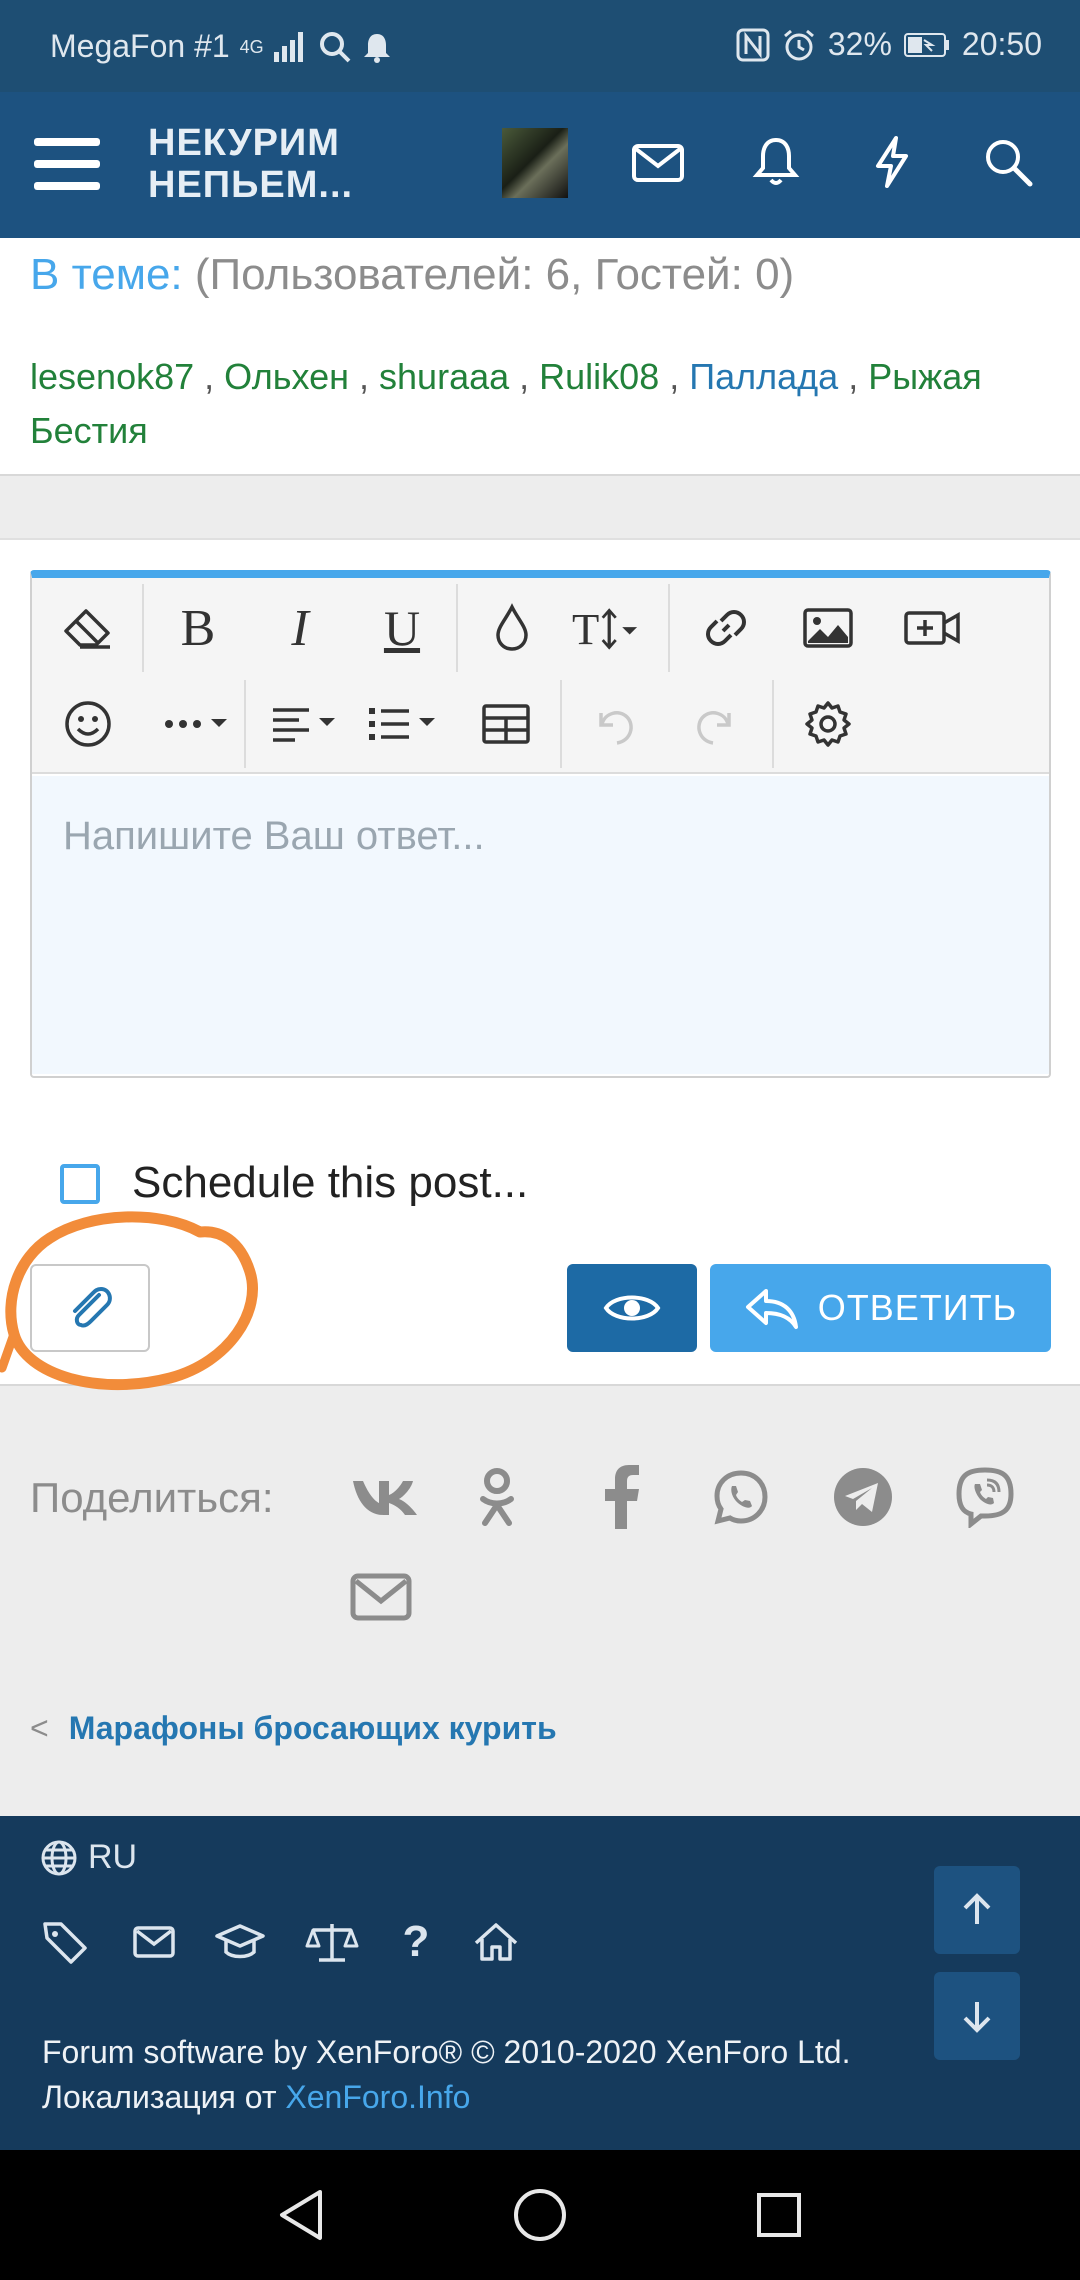 This screenshot has height=2280, width=1080. Describe the element at coordinates (200, 724) in the screenshot. I see `more-icon` at that location.